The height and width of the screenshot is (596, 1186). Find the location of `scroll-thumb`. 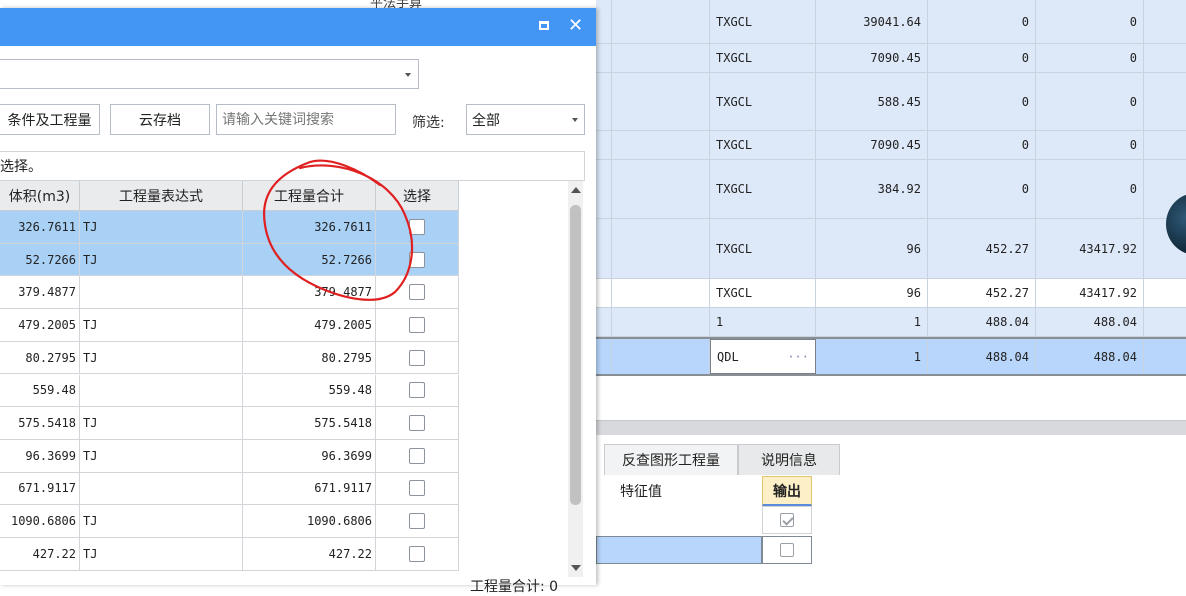

scroll-thumb is located at coordinates (575, 355).